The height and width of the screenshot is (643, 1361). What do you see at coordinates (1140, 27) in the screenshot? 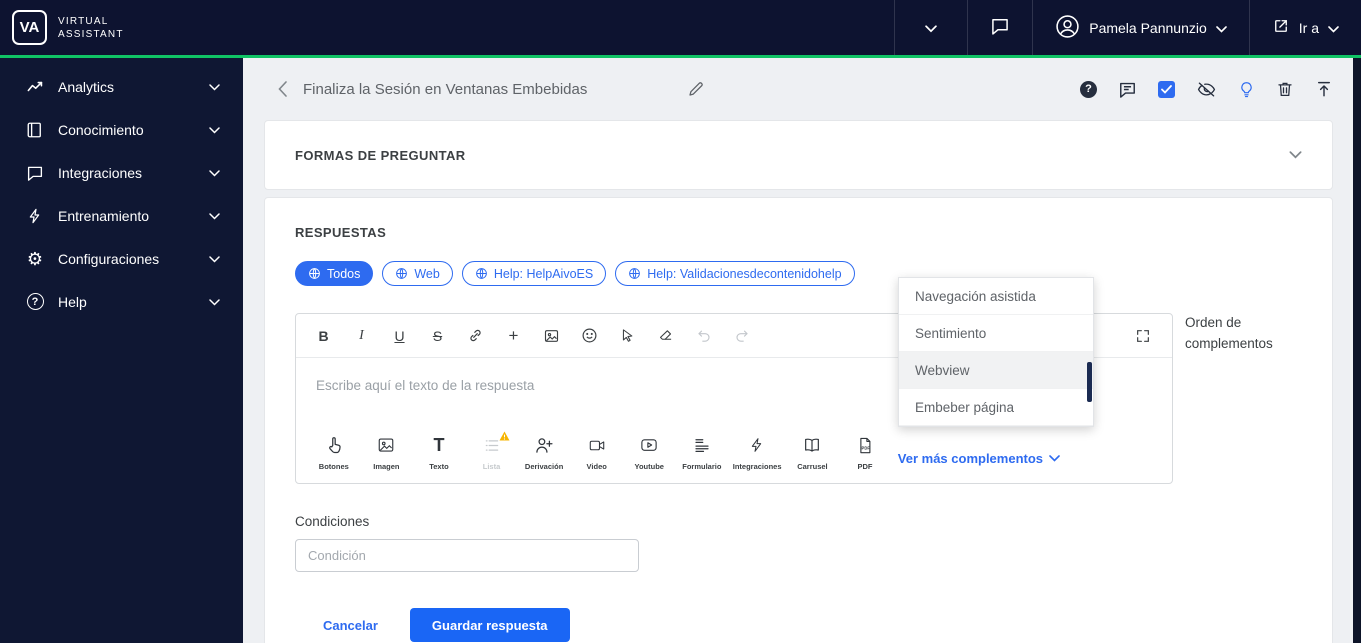
I see `user-menu: Pamela Pannunzio` at bounding box center [1140, 27].